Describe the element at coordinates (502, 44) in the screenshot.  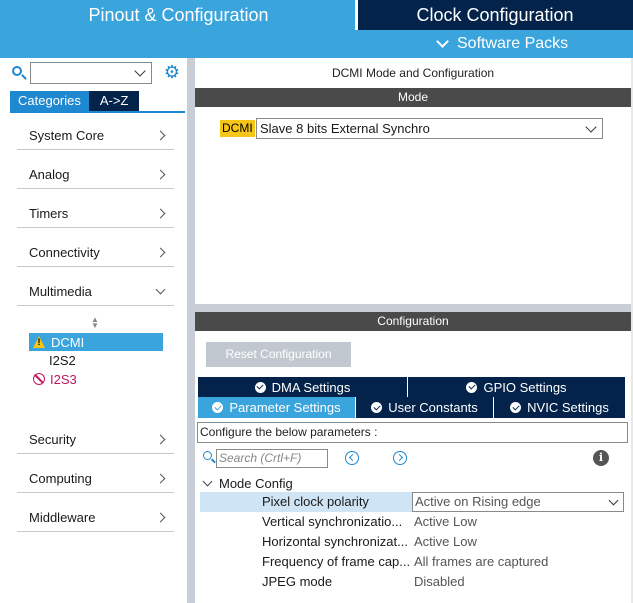
I see `software-packs-button: Software Packs` at that location.